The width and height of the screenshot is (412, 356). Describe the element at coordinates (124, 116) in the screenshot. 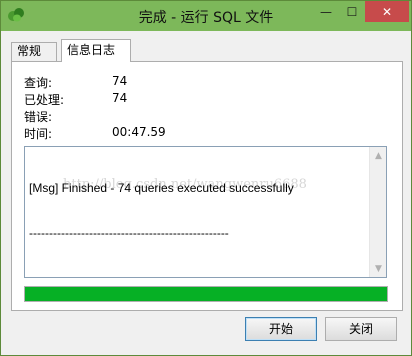

I see `stat-errors: 错误:` at that location.